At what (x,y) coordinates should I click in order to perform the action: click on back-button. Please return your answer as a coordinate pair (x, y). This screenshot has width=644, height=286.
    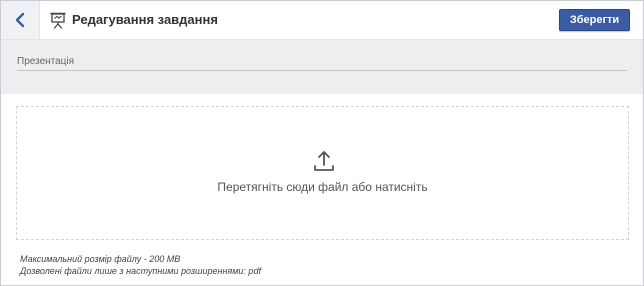
    Looking at the image, I should click on (20, 20).